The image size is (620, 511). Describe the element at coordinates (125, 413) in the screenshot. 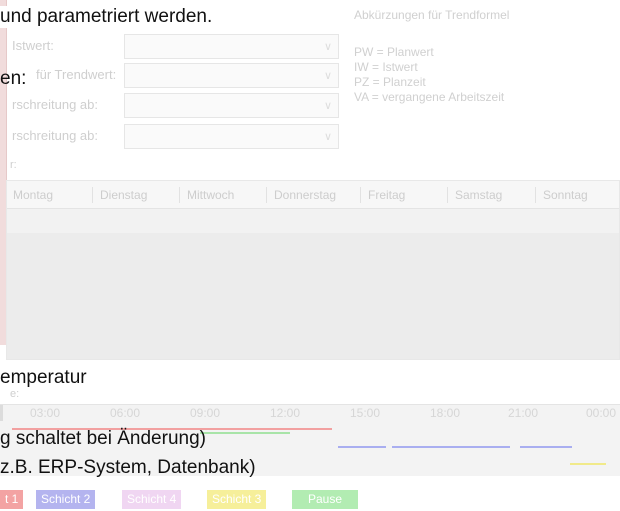

I see `time-tick: 06:00` at that location.